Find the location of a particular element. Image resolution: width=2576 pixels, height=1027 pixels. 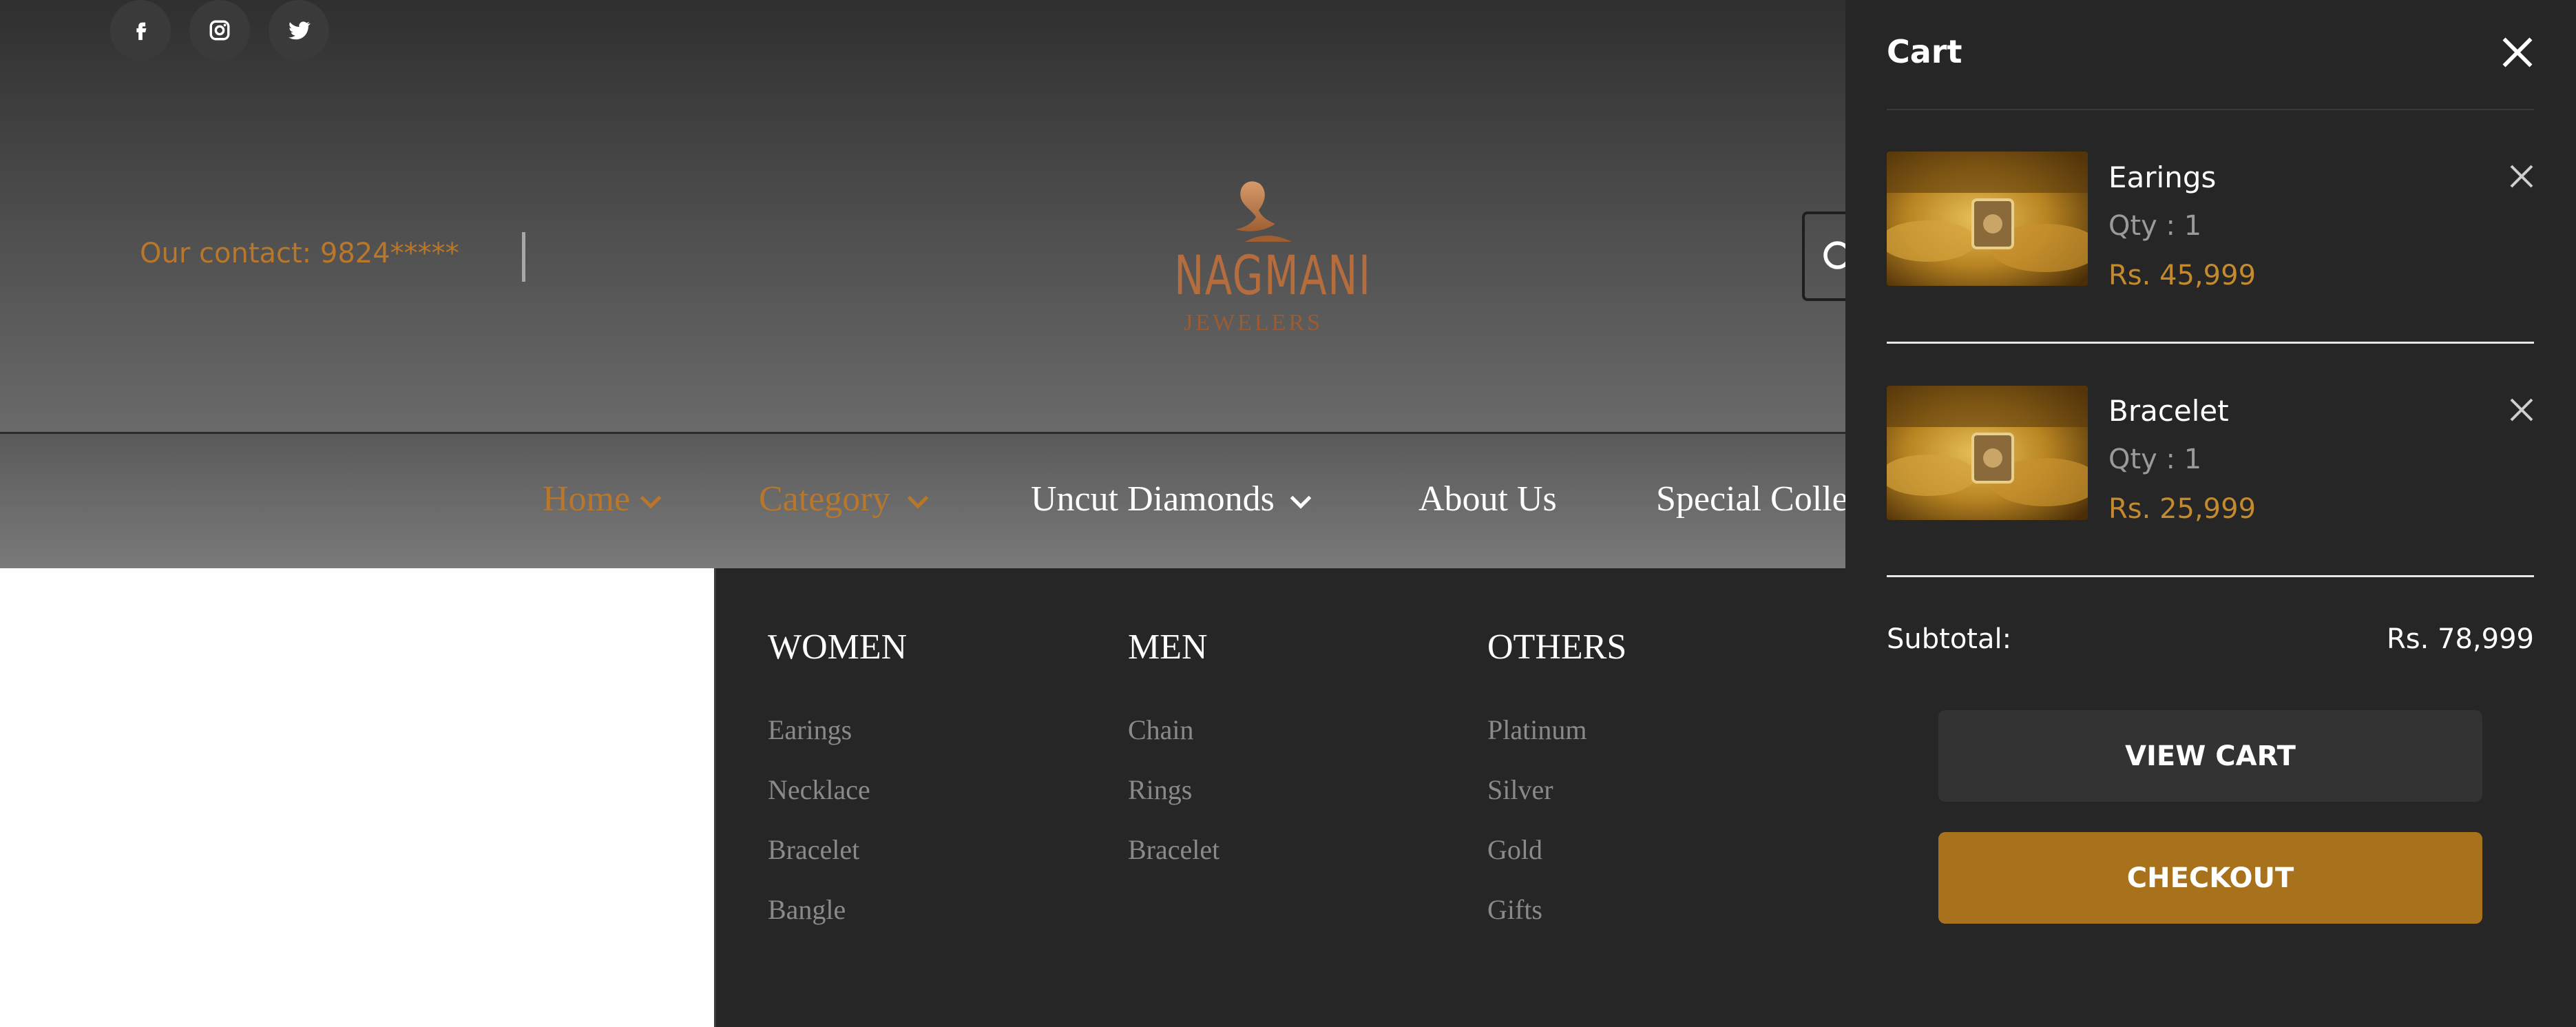

menu-link-platinum: Platinum is located at coordinates (1537, 730).